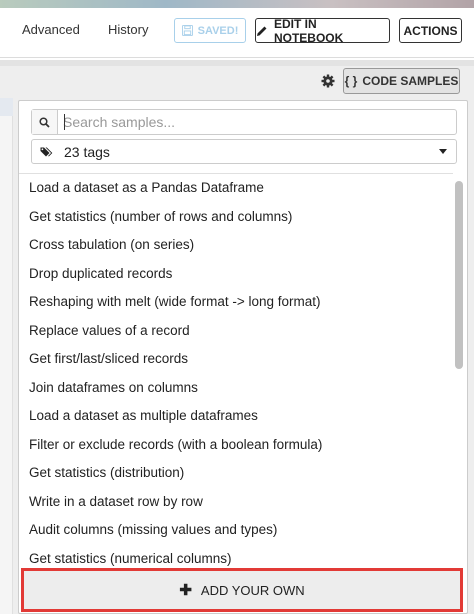 This screenshot has width=474, height=614. Describe the element at coordinates (187, 30) in the screenshot. I see `save-disk-icon` at that location.